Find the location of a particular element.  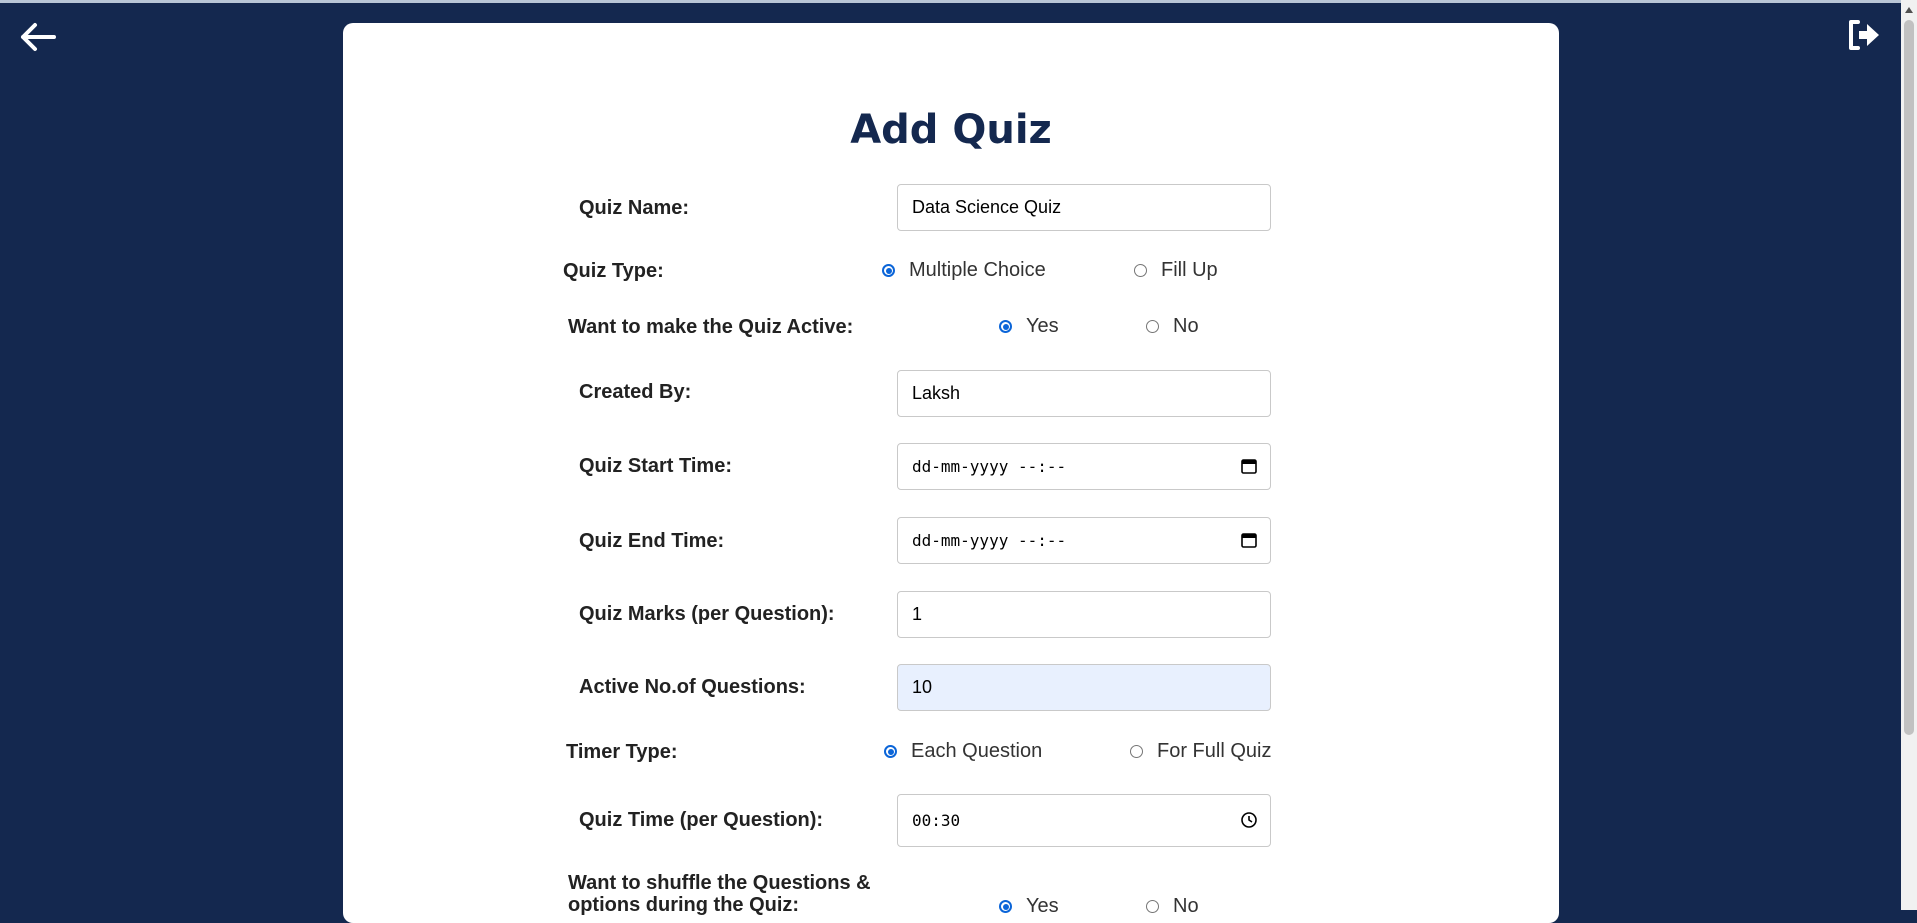

logout-button is located at coordinates (1864, 35).